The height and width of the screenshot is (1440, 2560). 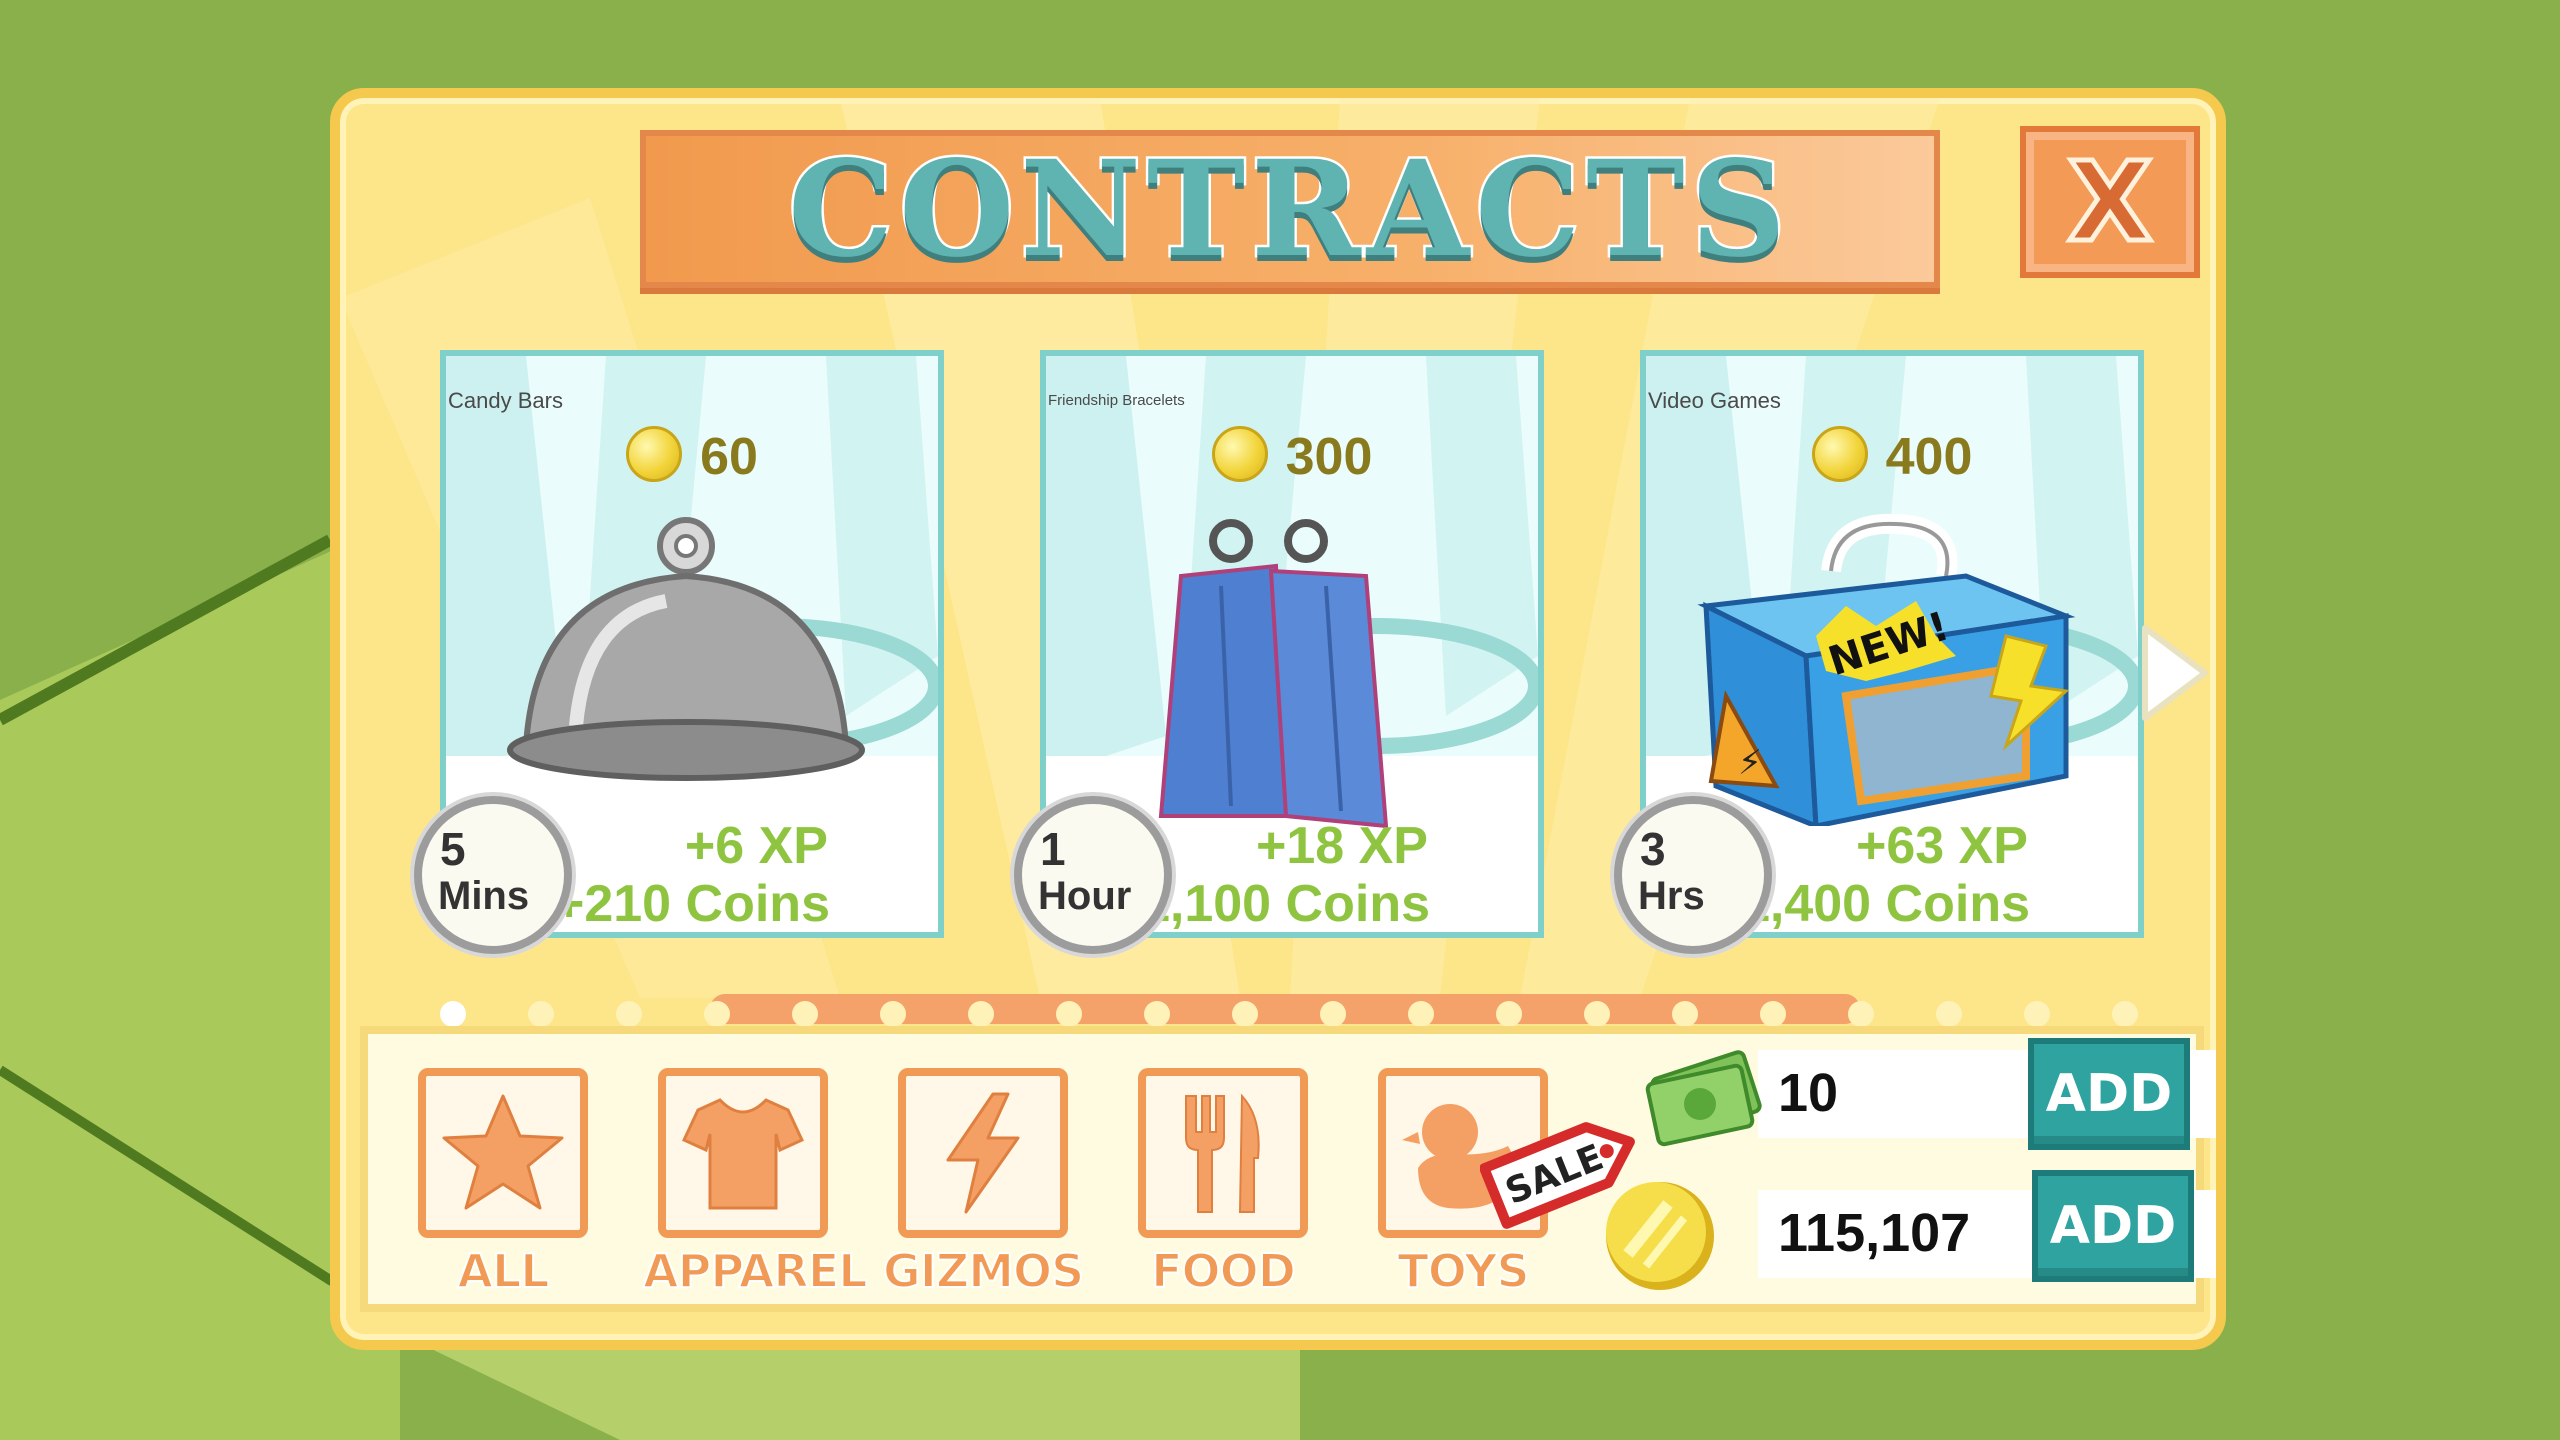 What do you see at coordinates (1703, 1098) in the screenshot?
I see `cash-icon` at bounding box center [1703, 1098].